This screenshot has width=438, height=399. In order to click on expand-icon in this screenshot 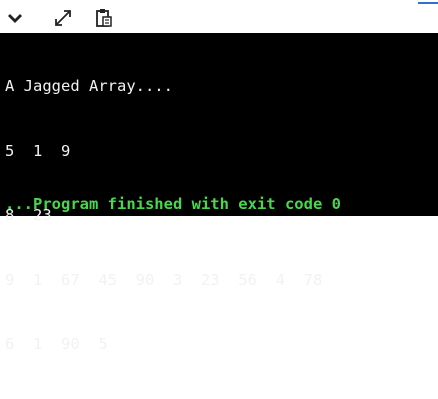, I will do `click(63, 18)`.